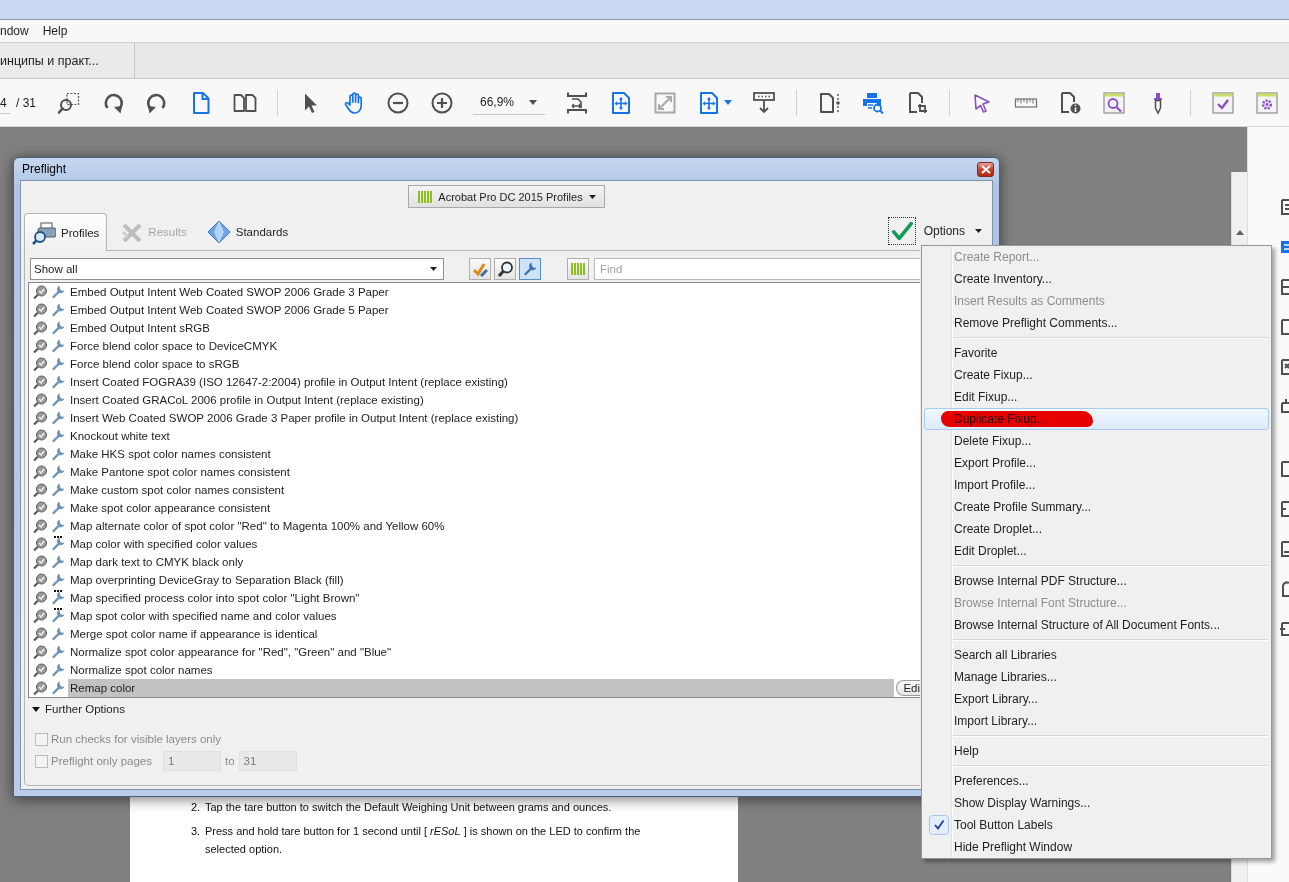 The image size is (1289, 882). What do you see at coordinates (494, 292) in the screenshot?
I see `fixup-item: Embed Output Intent Web Coated SWOP 2006 Grade 3 Paper` at bounding box center [494, 292].